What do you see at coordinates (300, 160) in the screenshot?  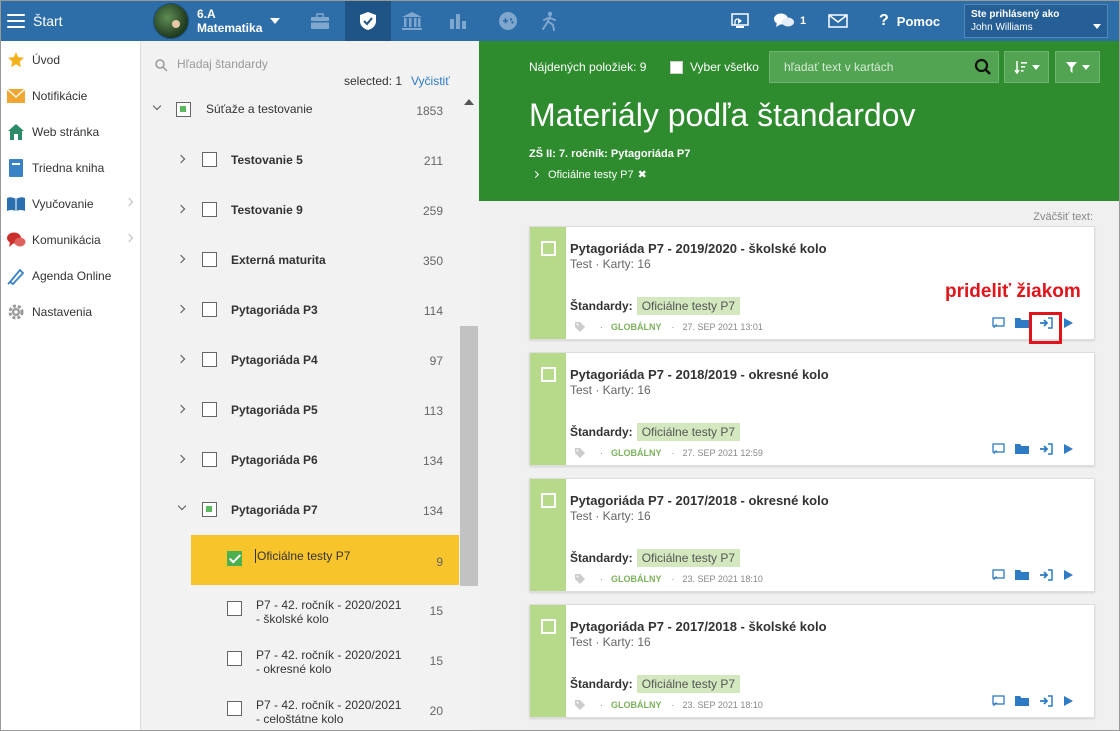 I see `tree-row: Testovanie 5 211` at bounding box center [300, 160].